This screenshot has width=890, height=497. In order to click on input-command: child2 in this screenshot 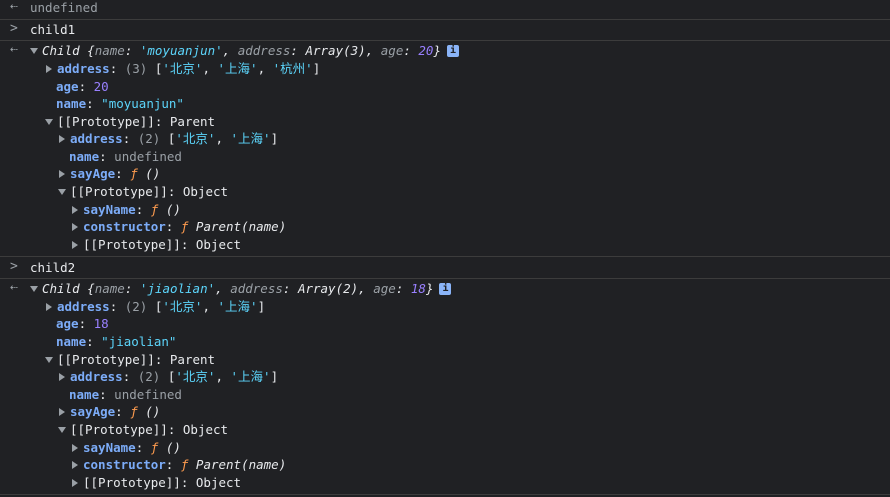, I will do `click(53, 267)`.